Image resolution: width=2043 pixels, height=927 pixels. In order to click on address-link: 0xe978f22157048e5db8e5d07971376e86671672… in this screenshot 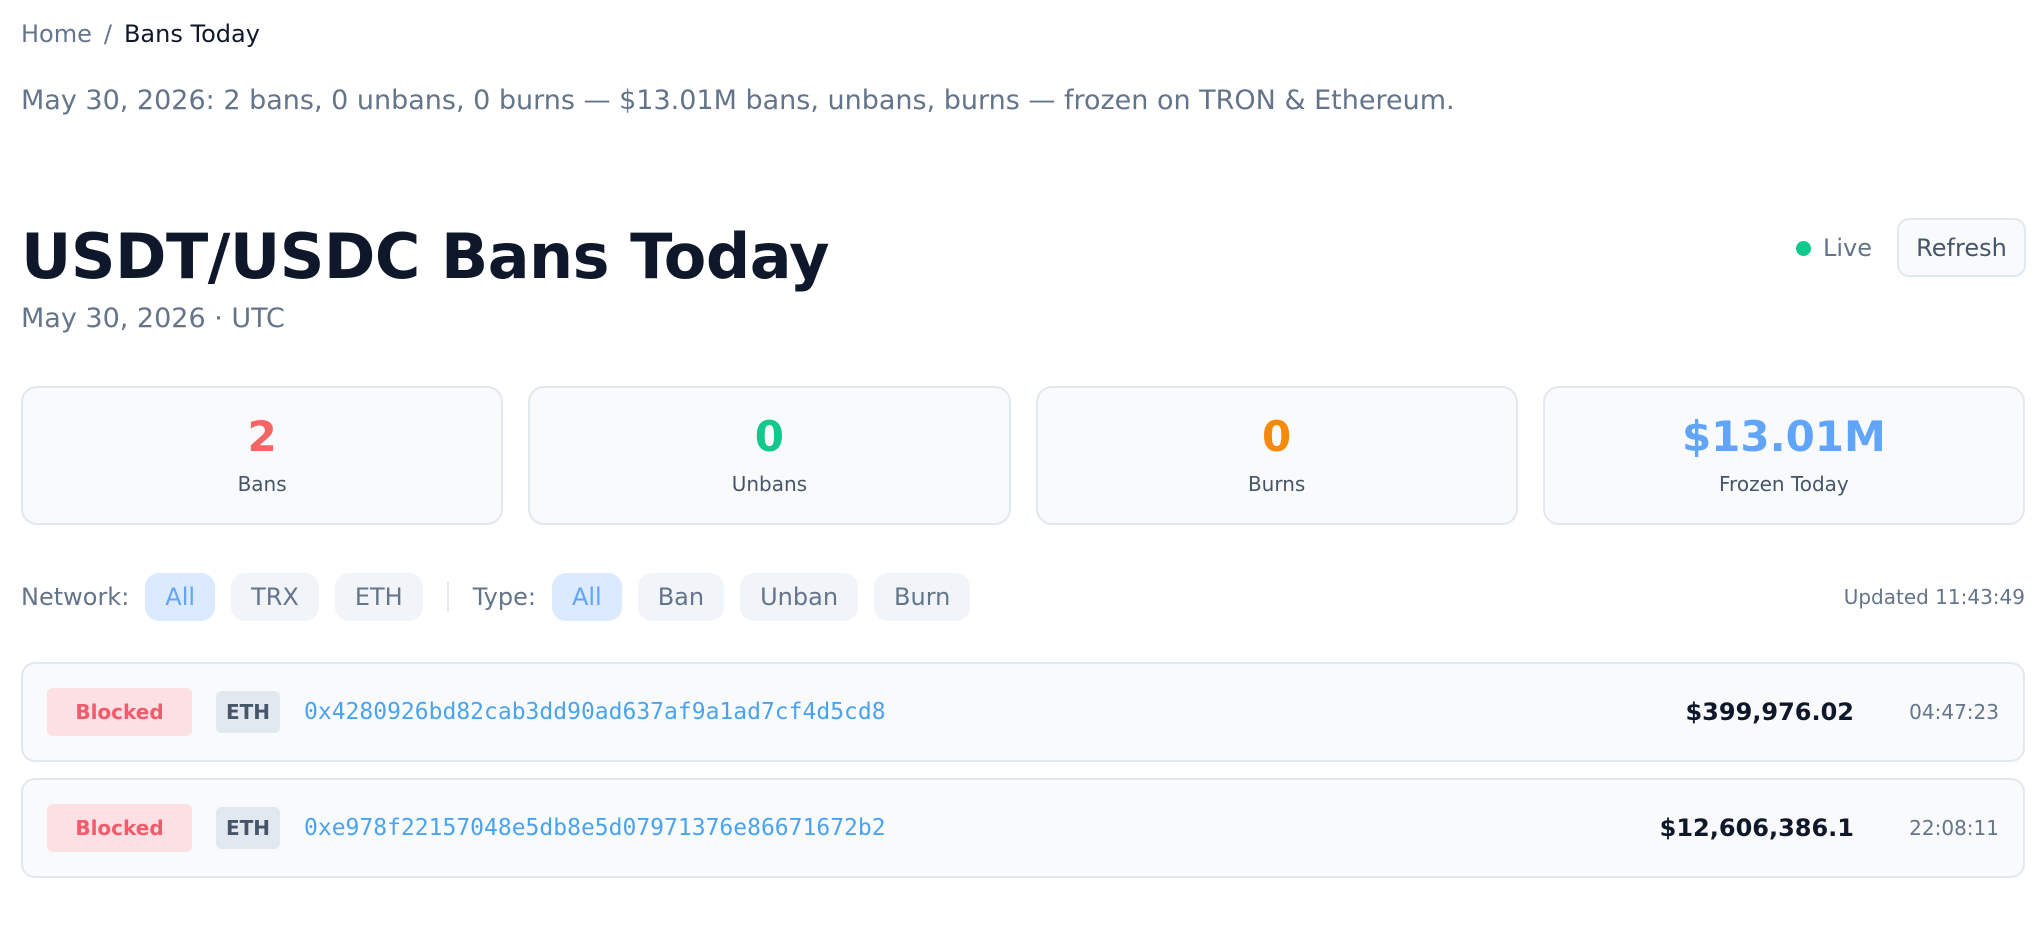, I will do `click(595, 828)`.